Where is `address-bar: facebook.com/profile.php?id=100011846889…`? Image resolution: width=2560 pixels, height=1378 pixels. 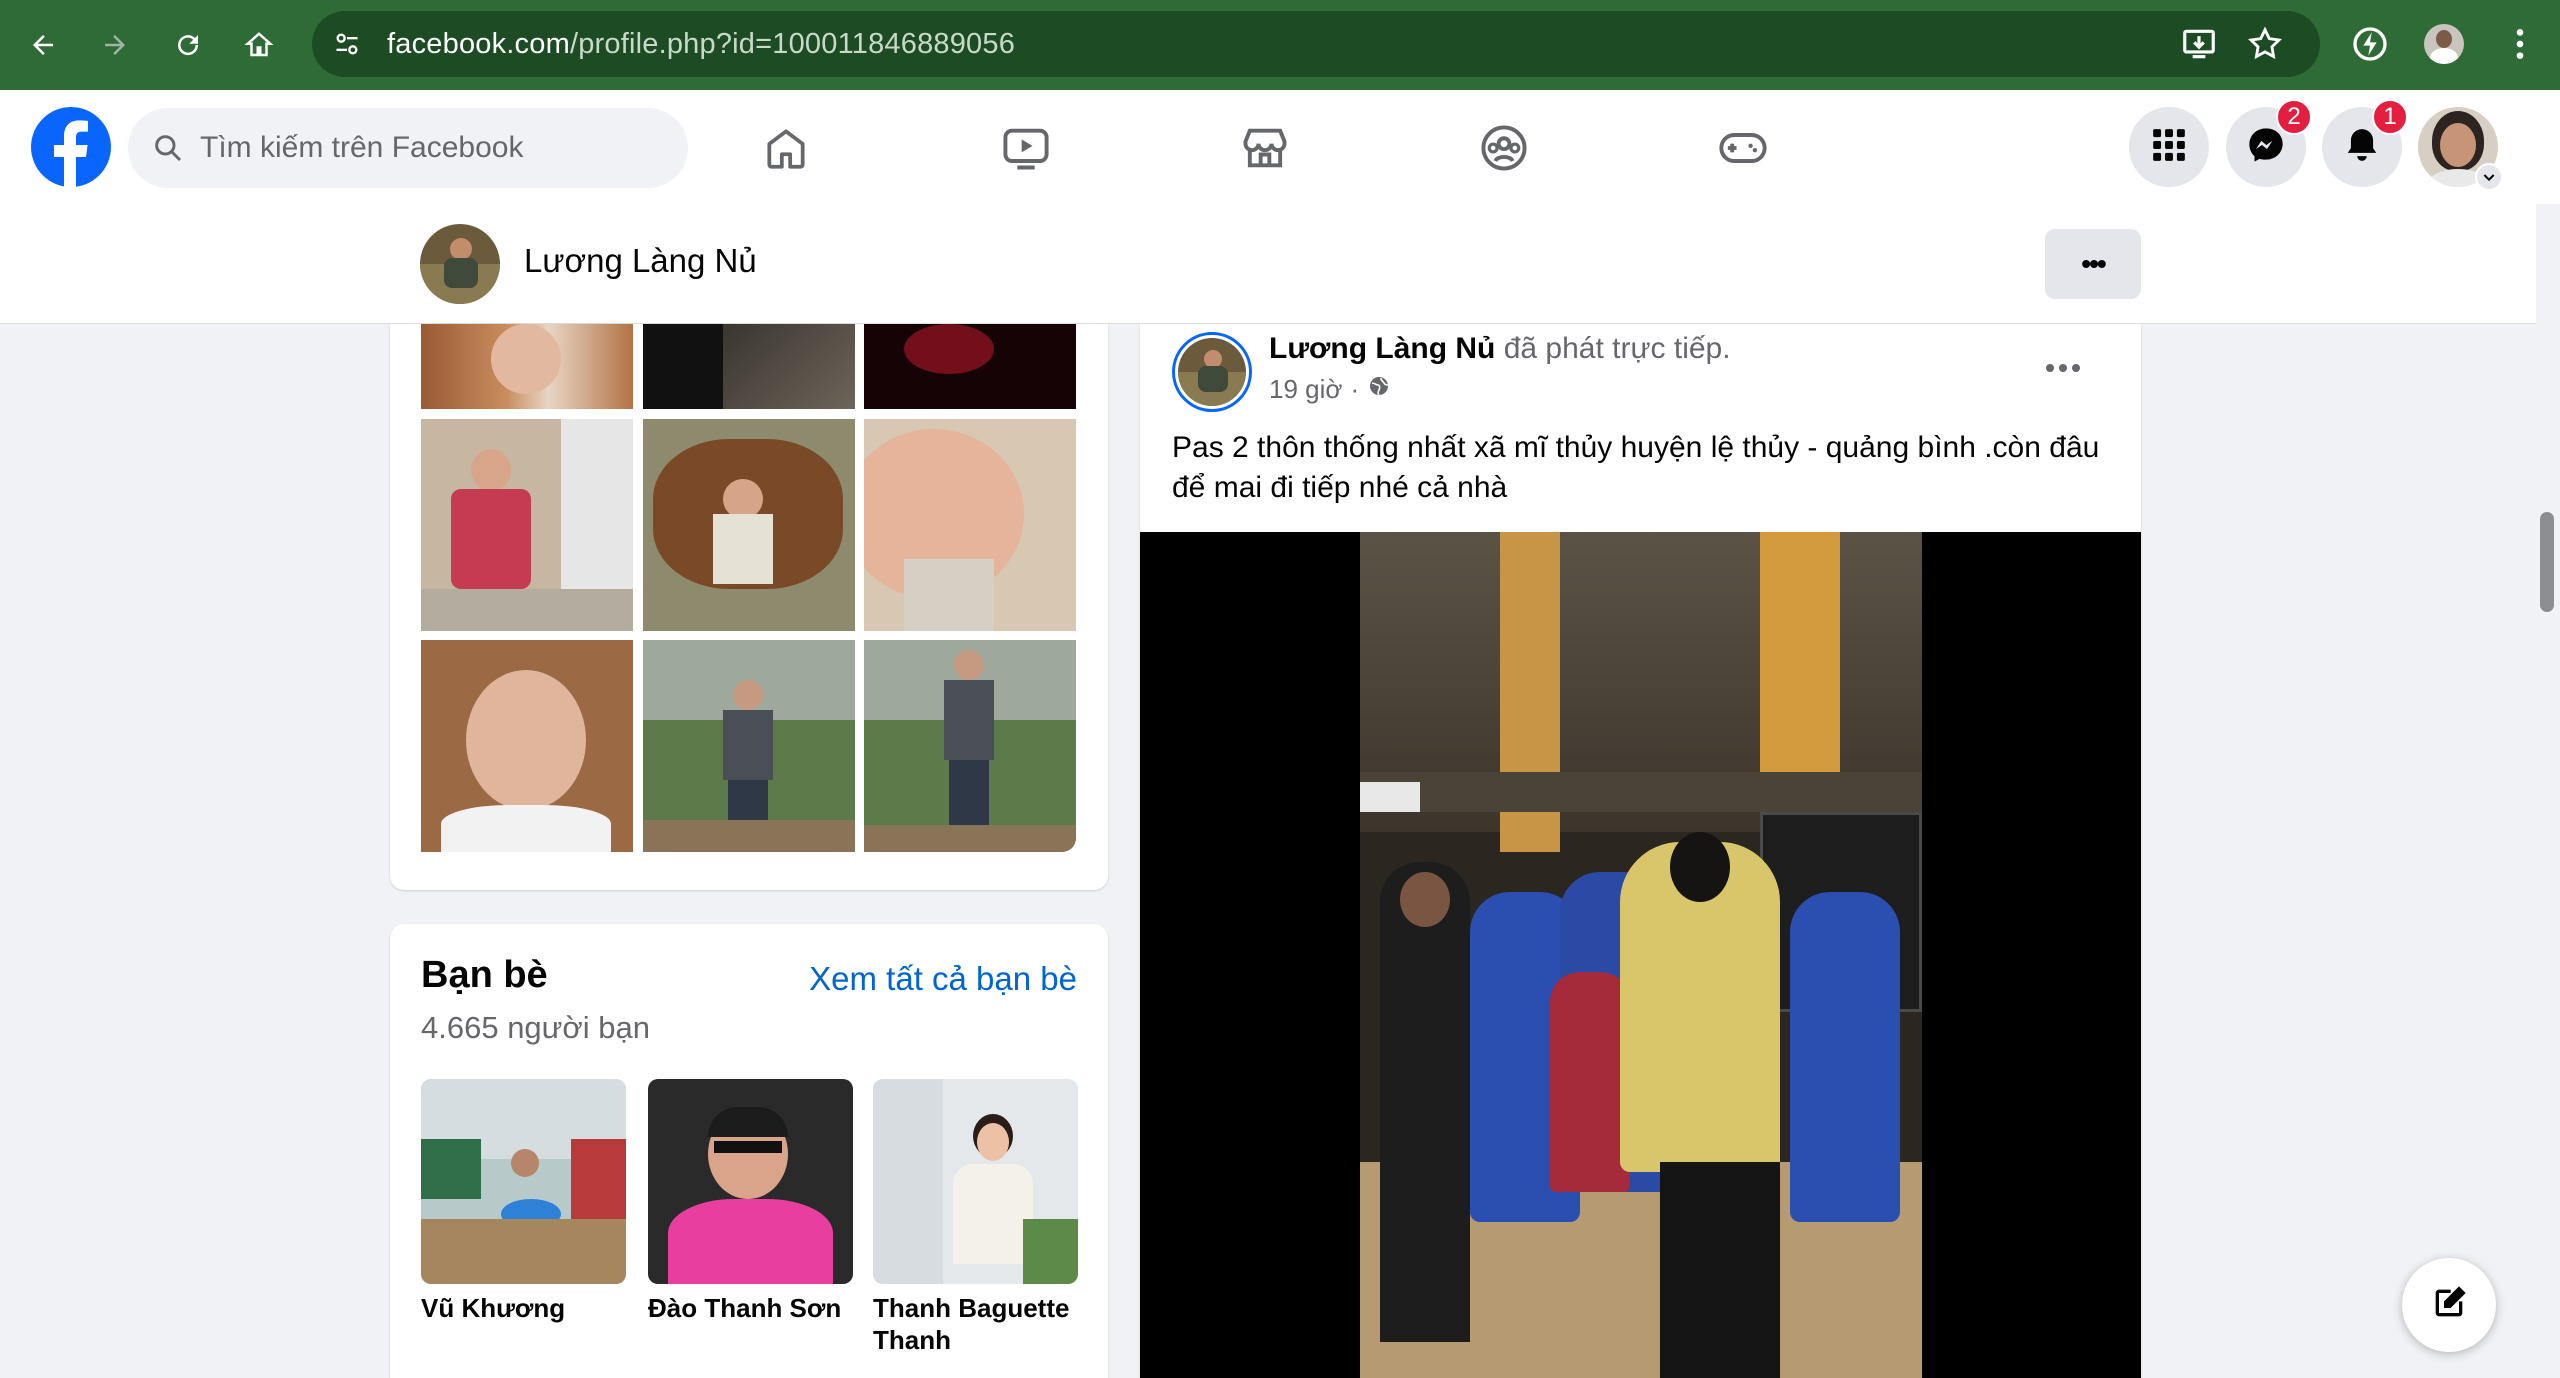 address-bar: facebook.com/profile.php?id=100011846889… is located at coordinates (1316, 44).